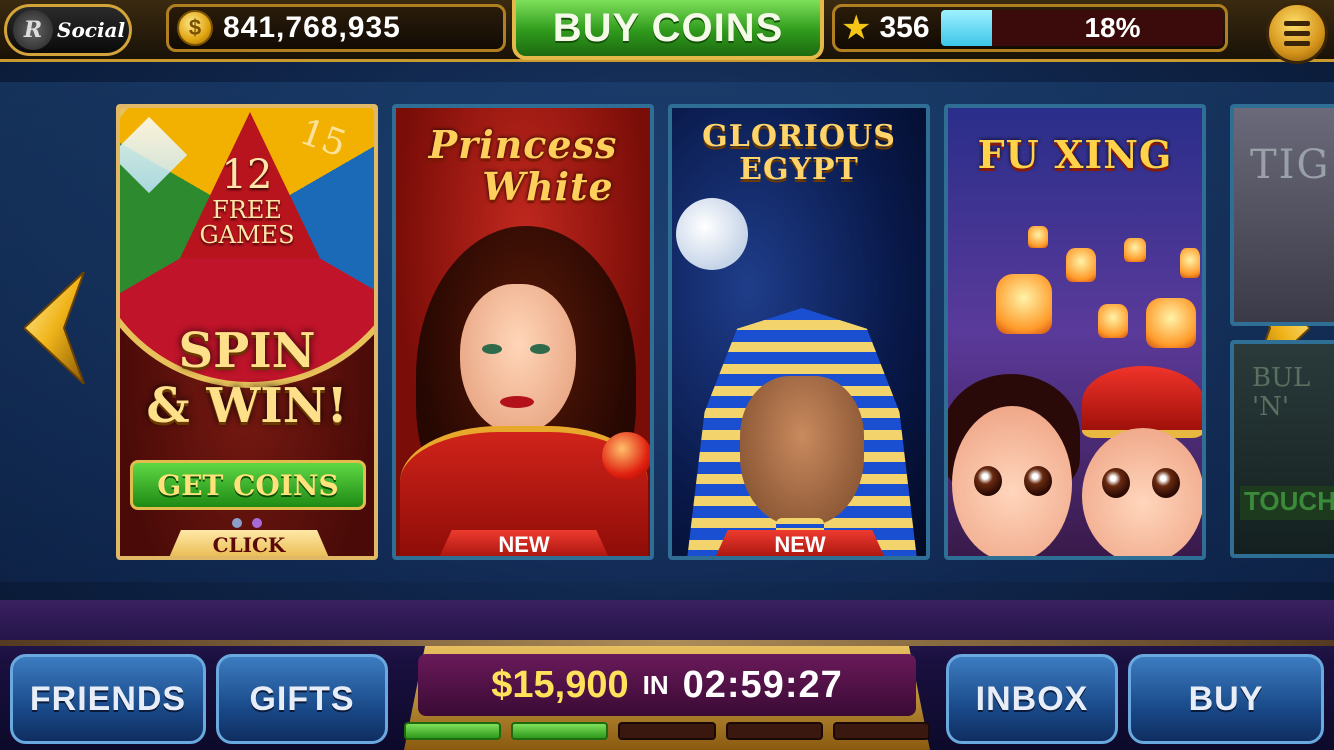 Image resolution: width=1334 pixels, height=750 pixels. What do you see at coordinates (312, 27) in the screenshot?
I see `coin-balance-value: 841,768,935` at bounding box center [312, 27].